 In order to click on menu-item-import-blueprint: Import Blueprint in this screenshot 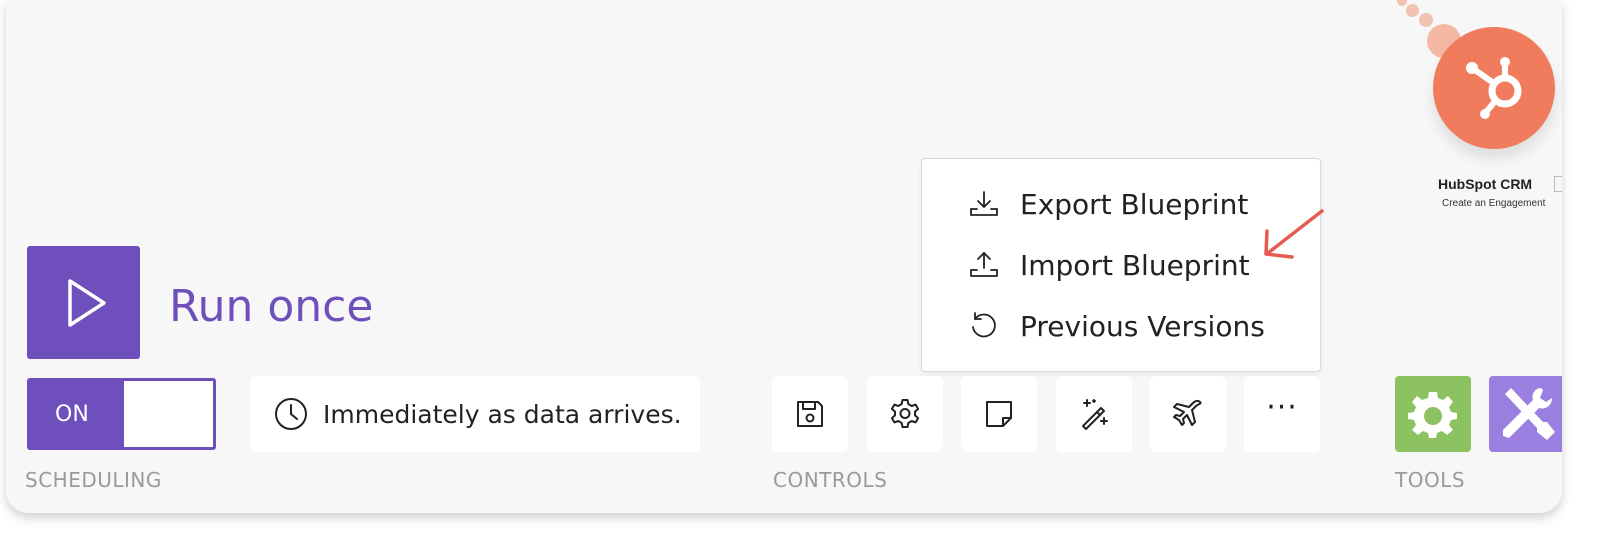, I will do `click(1109, 265)`.